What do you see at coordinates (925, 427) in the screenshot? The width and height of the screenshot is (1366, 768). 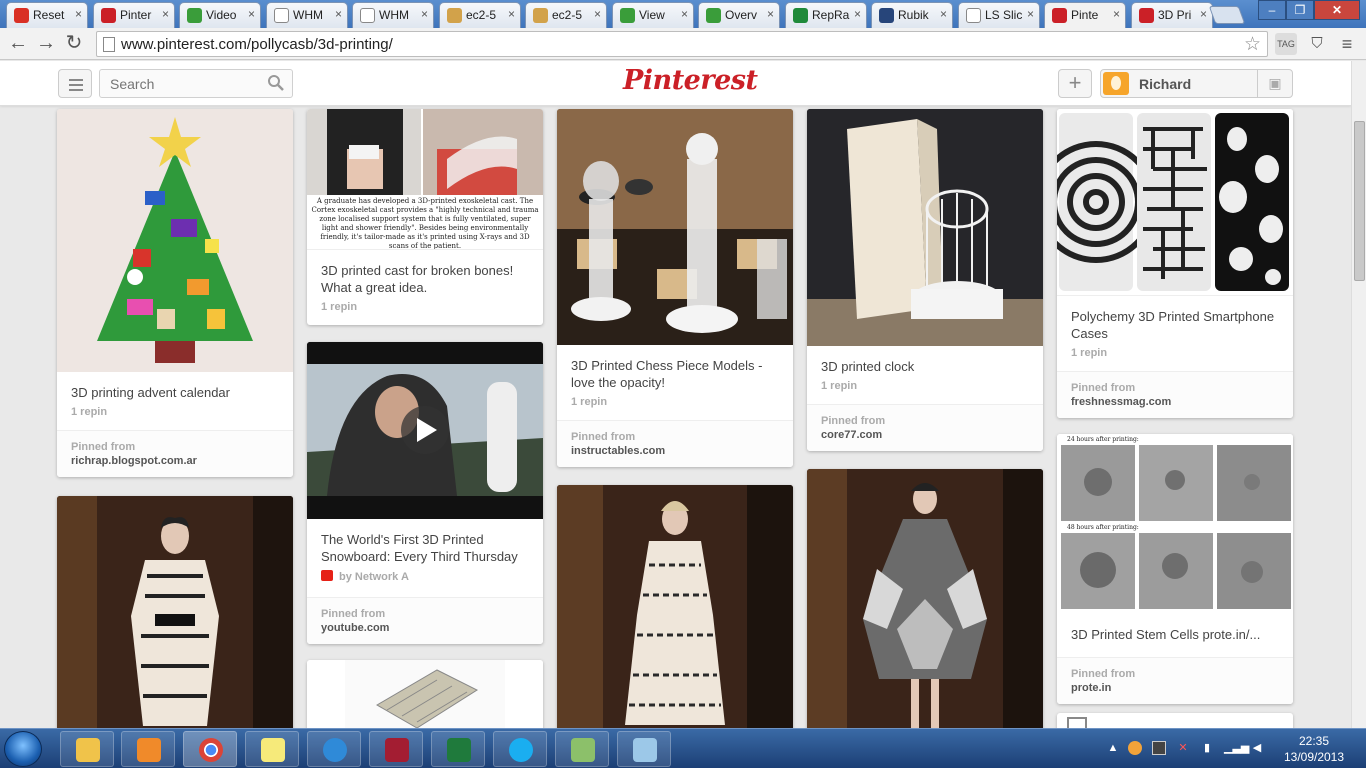 I see `pin-source: Pinned from core77.com` at bounding box center [925, 427].